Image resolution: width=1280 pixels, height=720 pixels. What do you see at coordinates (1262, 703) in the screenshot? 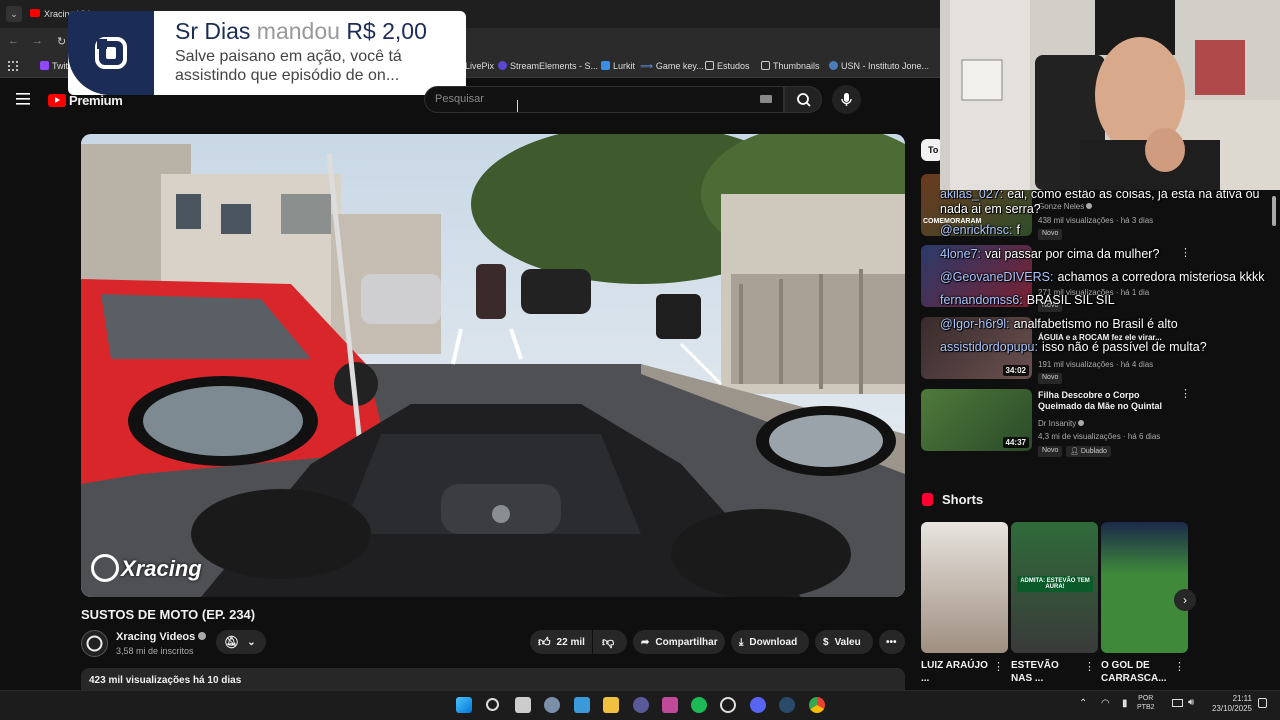
I see `notifications-icon` at bounding box center [1262, 703].